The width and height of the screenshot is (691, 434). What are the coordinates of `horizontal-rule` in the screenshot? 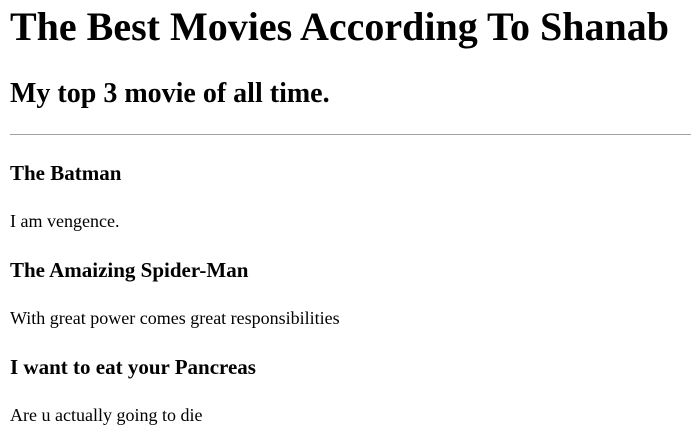 It's located at (350, 134).